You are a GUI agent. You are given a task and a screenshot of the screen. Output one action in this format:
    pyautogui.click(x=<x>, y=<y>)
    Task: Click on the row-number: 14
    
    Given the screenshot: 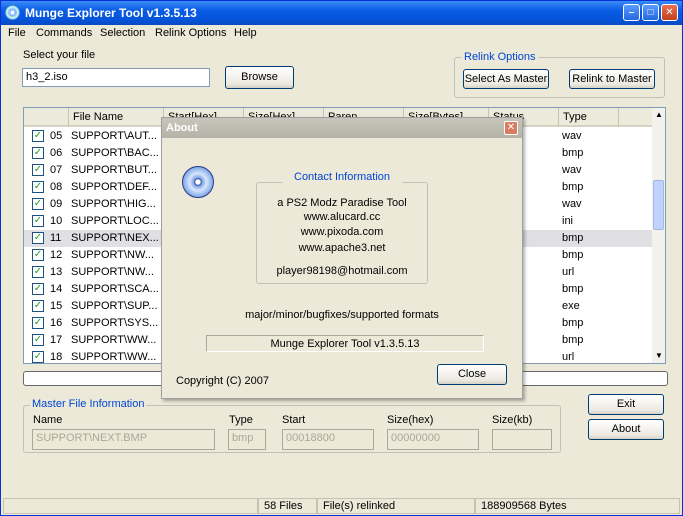 What is the action you would take?
    pyautogui.click(x=56, y=289)
    